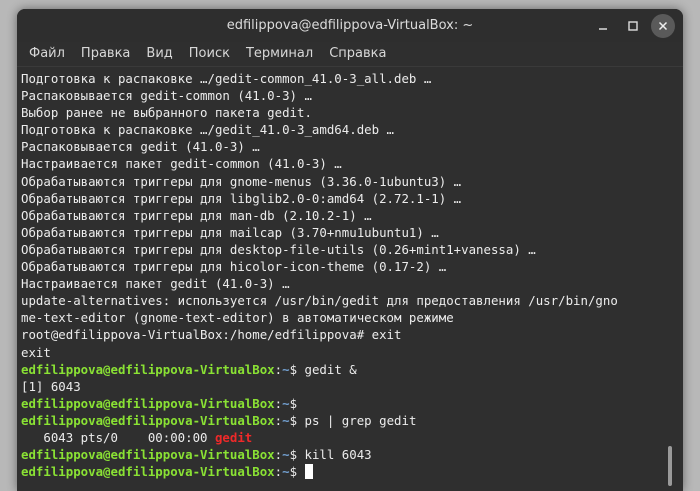  I want to click on title-bar: edfilippova@edfilippova-VirtualBox: ~, so click(350, 25).